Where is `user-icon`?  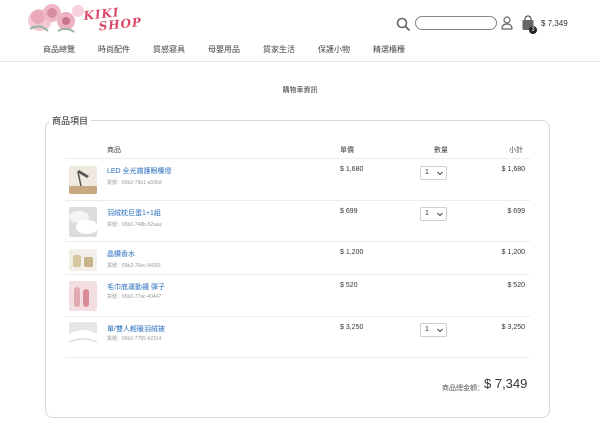 user-icon is located at coordinates (507, 23).